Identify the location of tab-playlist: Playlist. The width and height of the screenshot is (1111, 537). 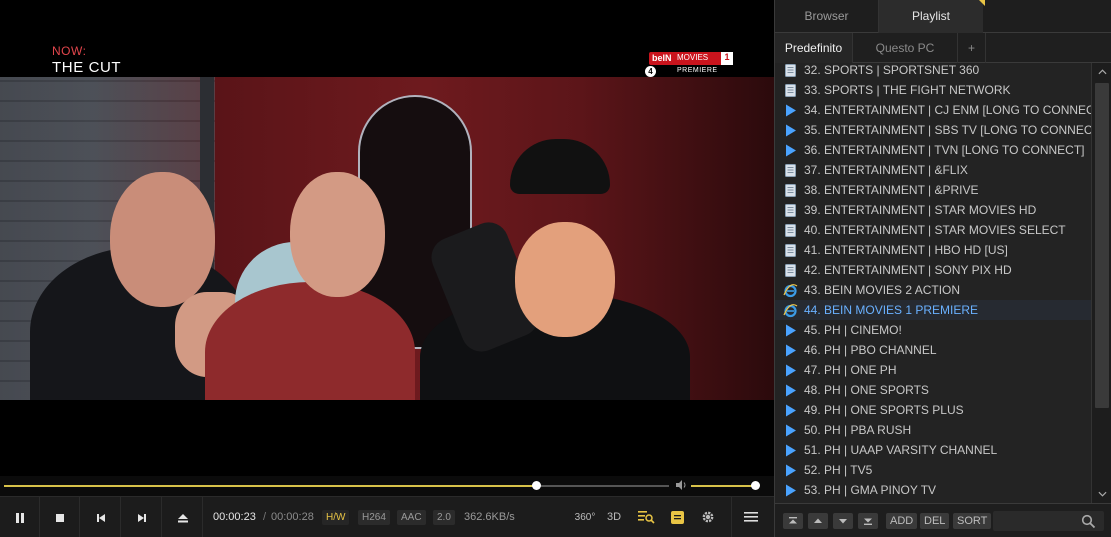
(931, 16).